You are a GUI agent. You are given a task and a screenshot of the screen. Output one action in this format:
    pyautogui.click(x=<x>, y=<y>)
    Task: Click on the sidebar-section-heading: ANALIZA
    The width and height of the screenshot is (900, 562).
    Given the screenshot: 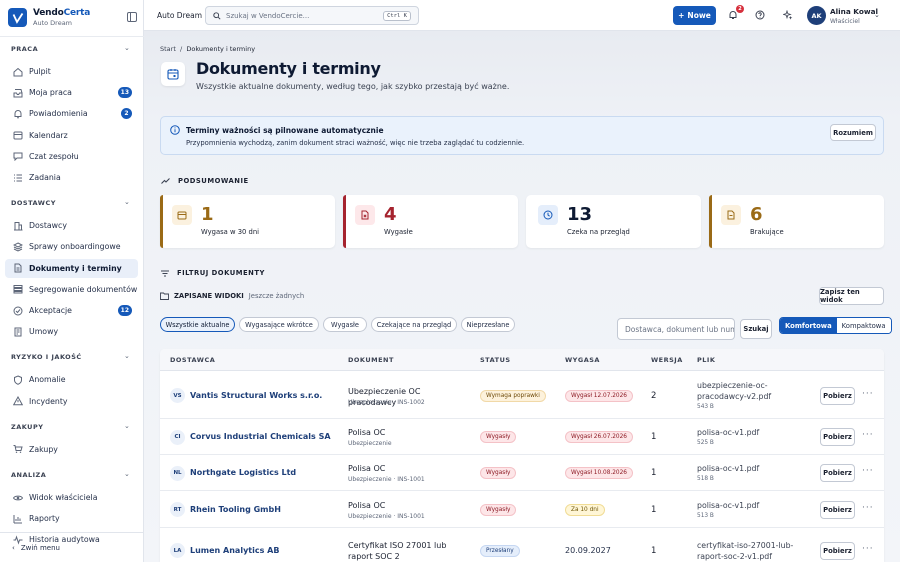 What is the action you would take?
    pyautogui.click(x=28, y=475)
    